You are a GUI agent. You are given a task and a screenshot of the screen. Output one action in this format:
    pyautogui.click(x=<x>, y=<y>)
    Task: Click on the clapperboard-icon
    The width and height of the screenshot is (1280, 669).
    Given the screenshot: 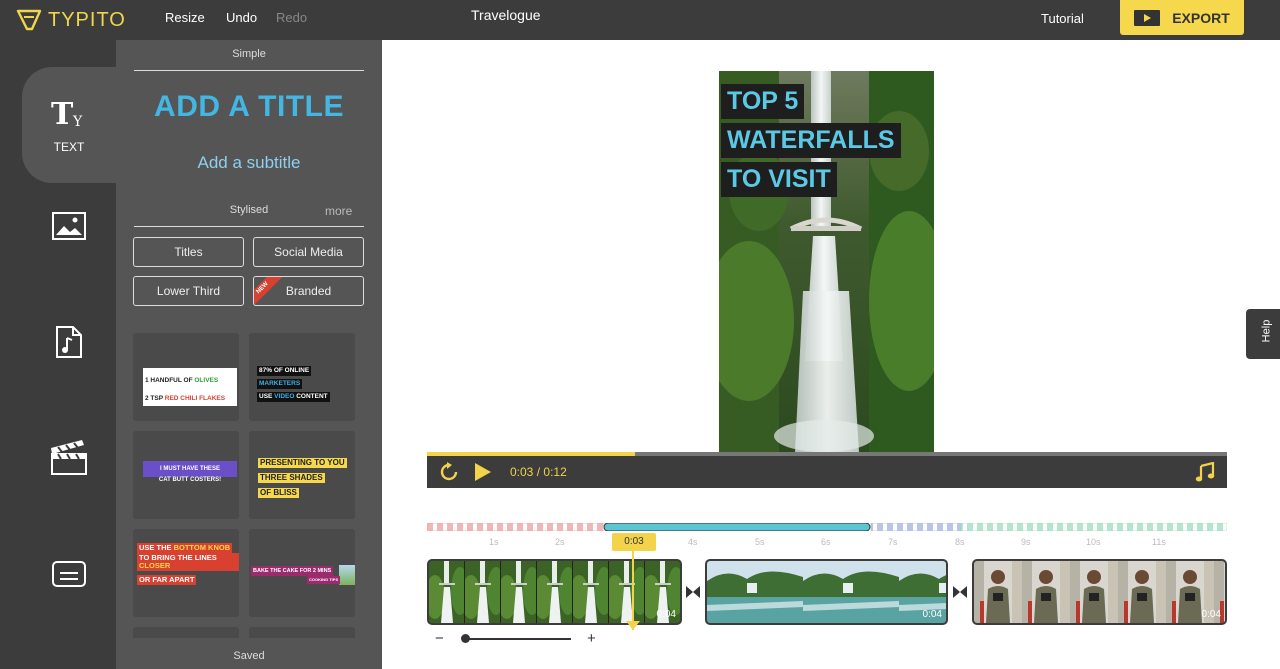 What is the action you would take?
    pyautogui.click(x=69, y=457)
    